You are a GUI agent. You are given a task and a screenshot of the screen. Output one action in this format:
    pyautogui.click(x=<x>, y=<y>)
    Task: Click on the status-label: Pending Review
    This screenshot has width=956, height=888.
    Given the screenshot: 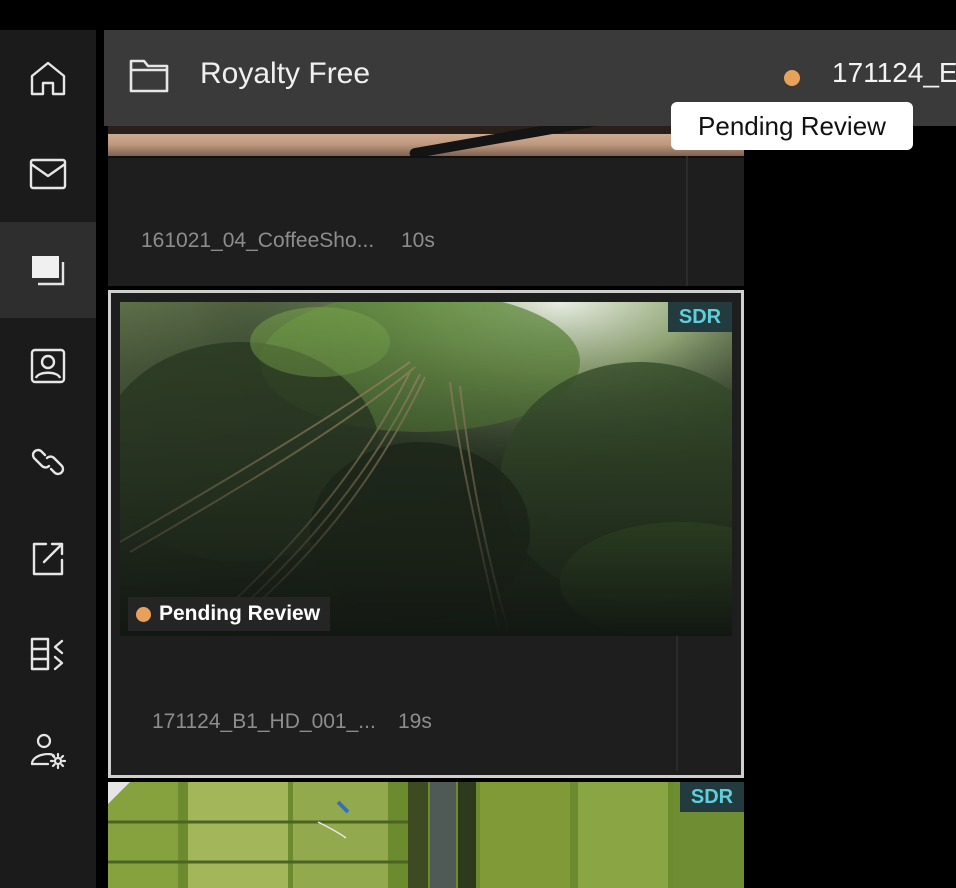 What is the action you would take?
    pyautogui.click(x=240, y=613)
    